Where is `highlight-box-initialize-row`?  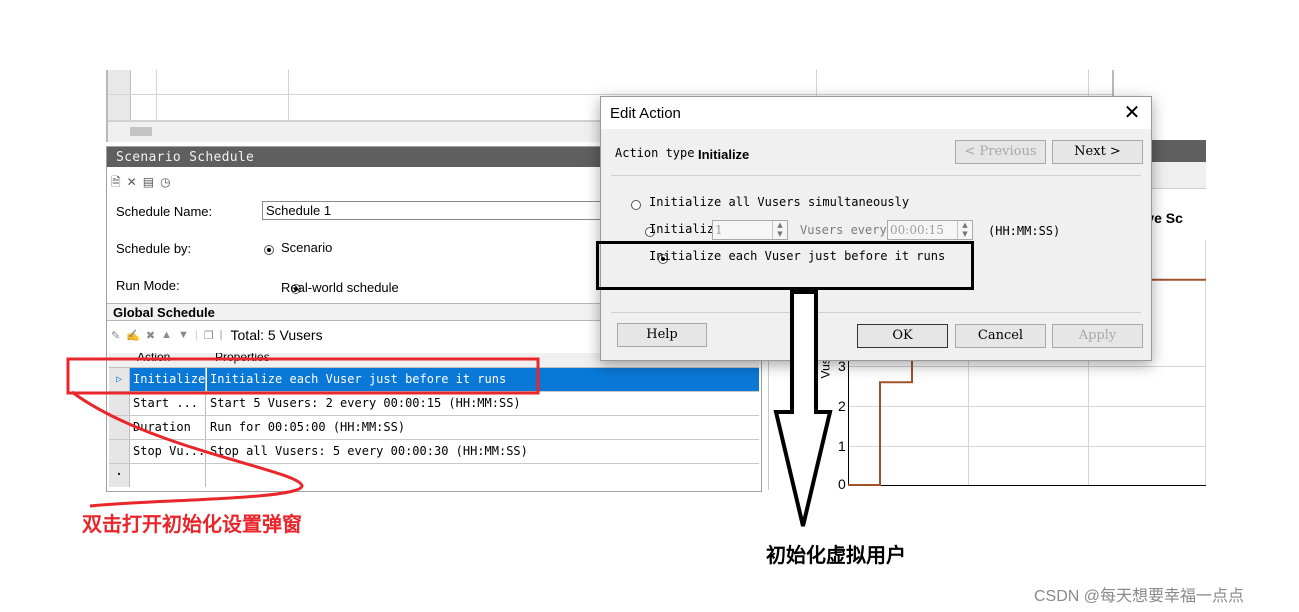 highlight-box-initialize-row is located at coordinates (303, 376).